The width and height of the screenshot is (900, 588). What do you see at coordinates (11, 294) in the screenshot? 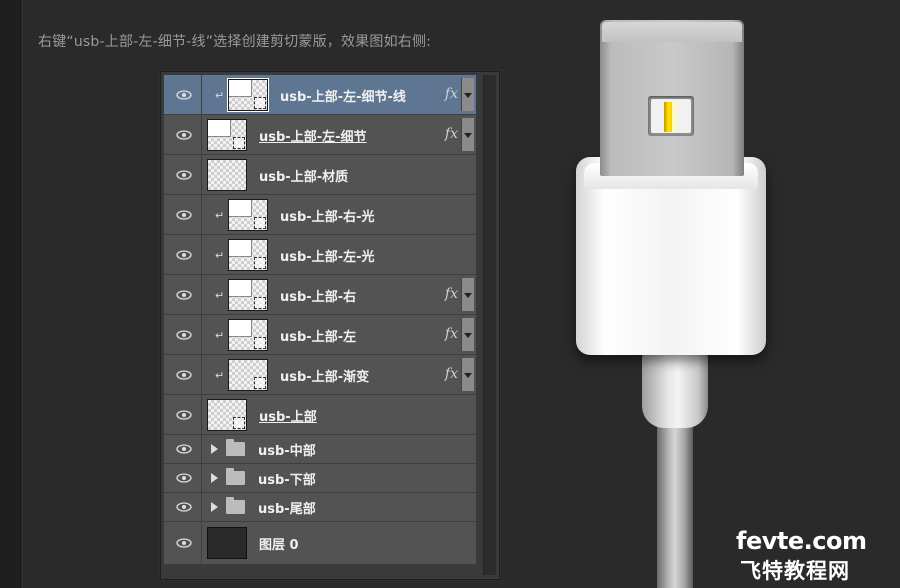
I see `left-edge` at bounding box center [11, 294].